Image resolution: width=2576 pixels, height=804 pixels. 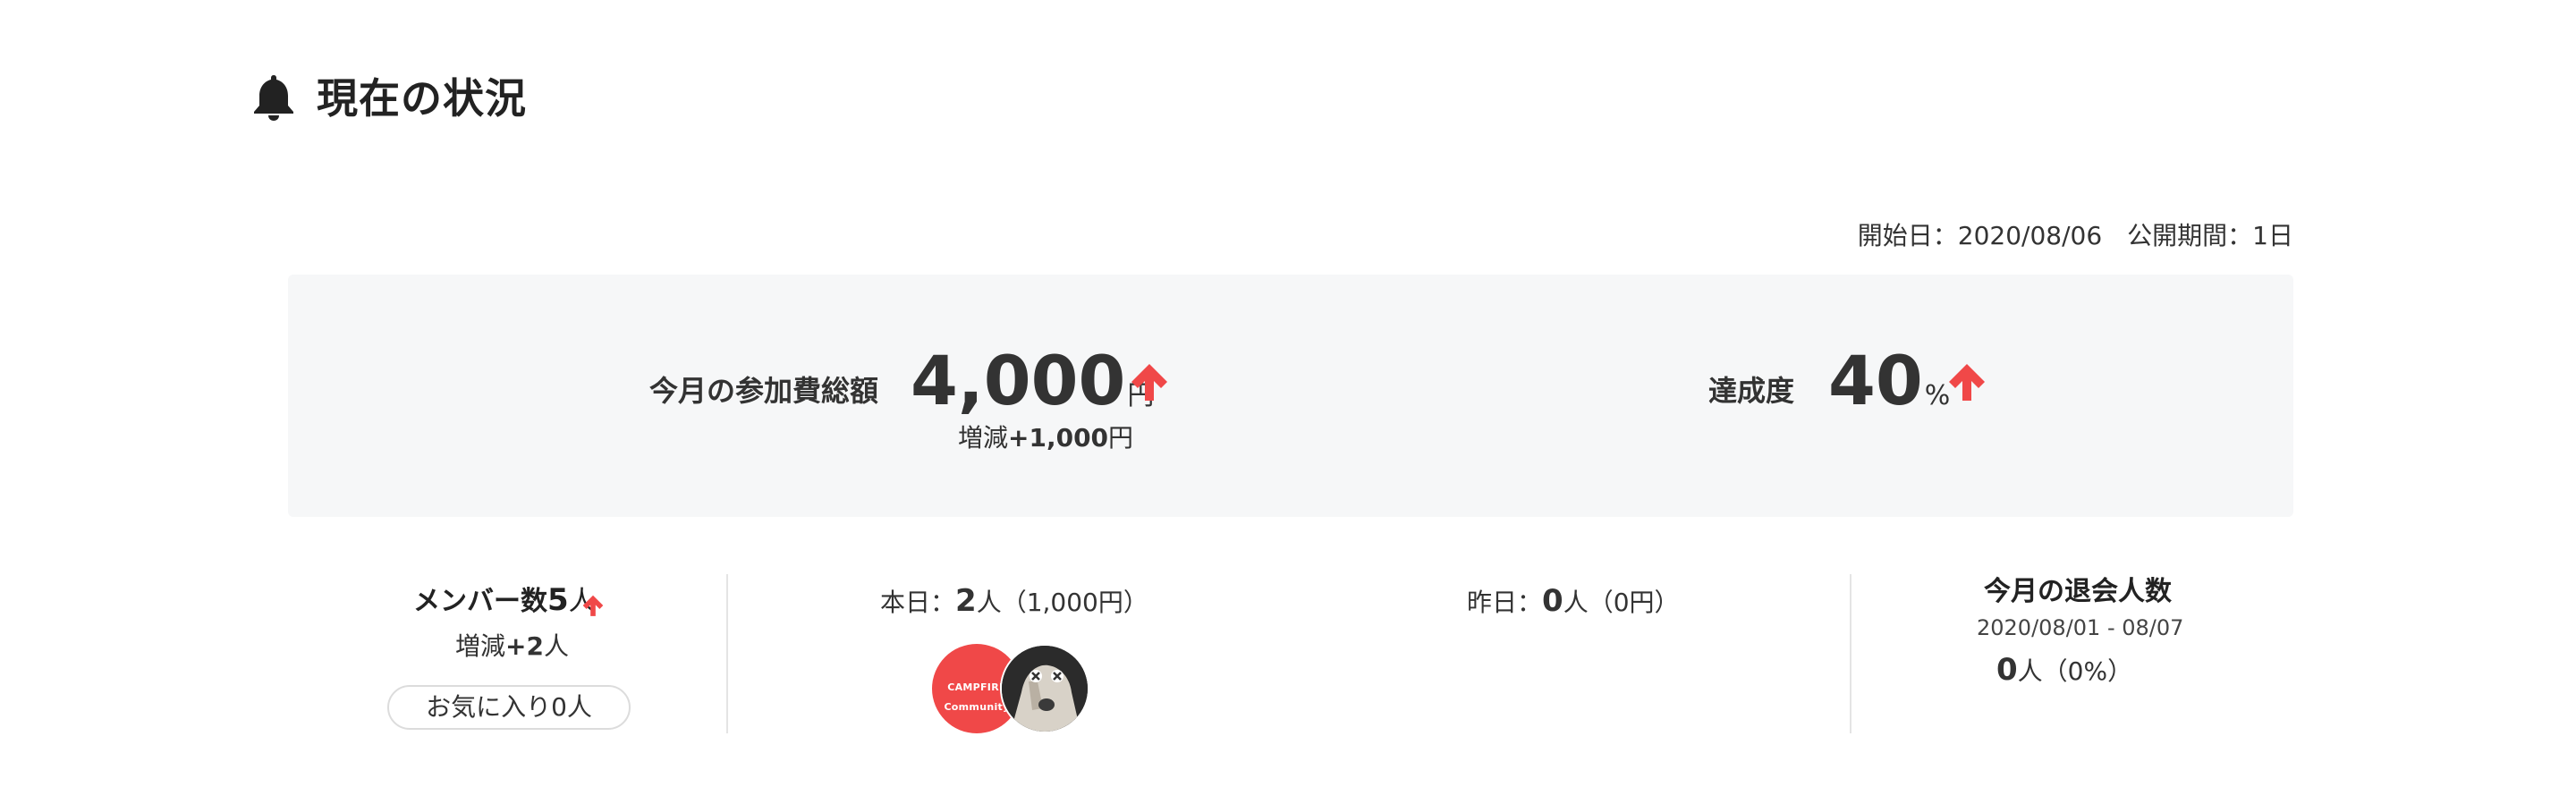 I want to click on total-diff-prefix: 増減, so click(x=983, y=438).